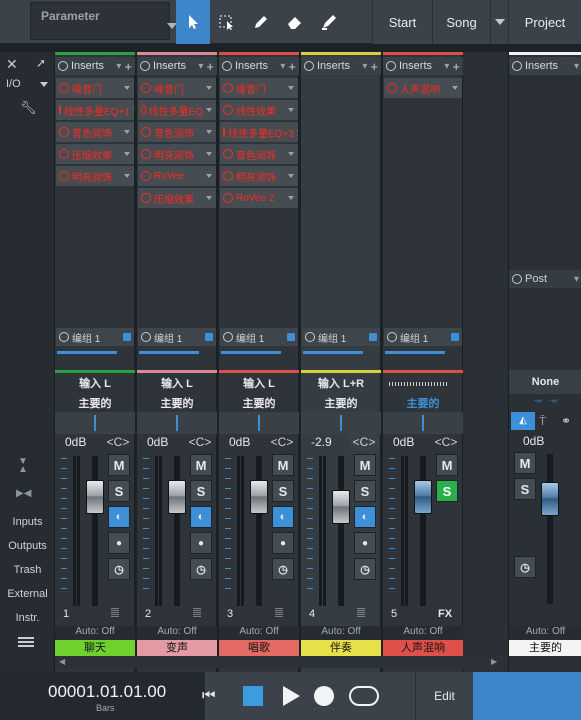 This screenshot has height=720, width=581. Describe the element at coordinates (279, 613) in the screenshot. I see `waveform-icon: 𝄚` at that location.